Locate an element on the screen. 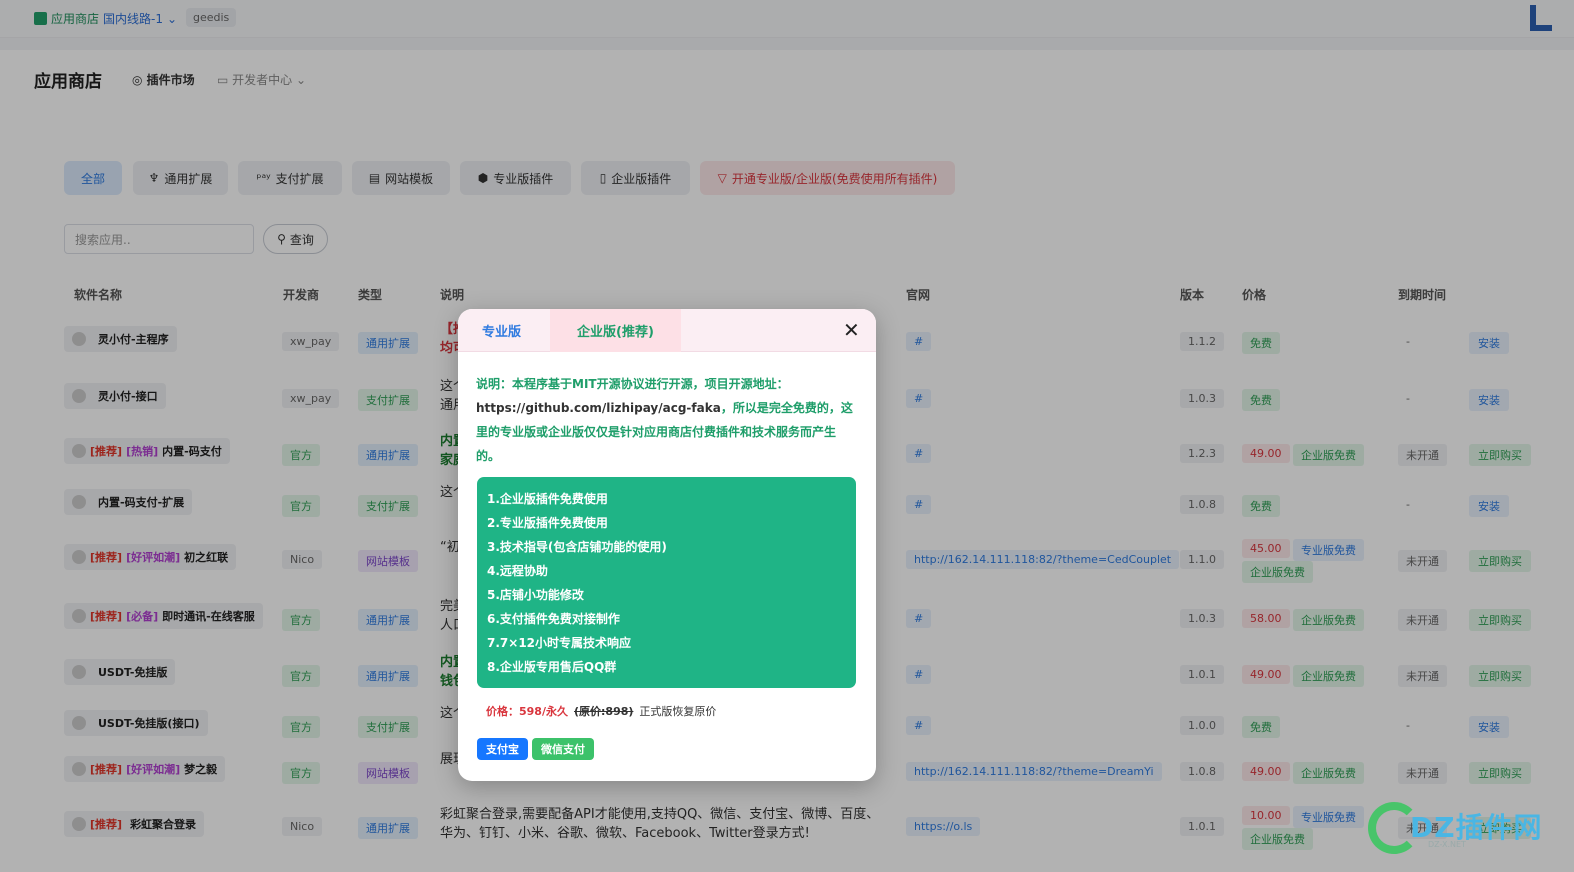 This screenshot has width=1574, height=872. feature-item: 5.店铺小功能修改 is located at coordinates (535, 595).